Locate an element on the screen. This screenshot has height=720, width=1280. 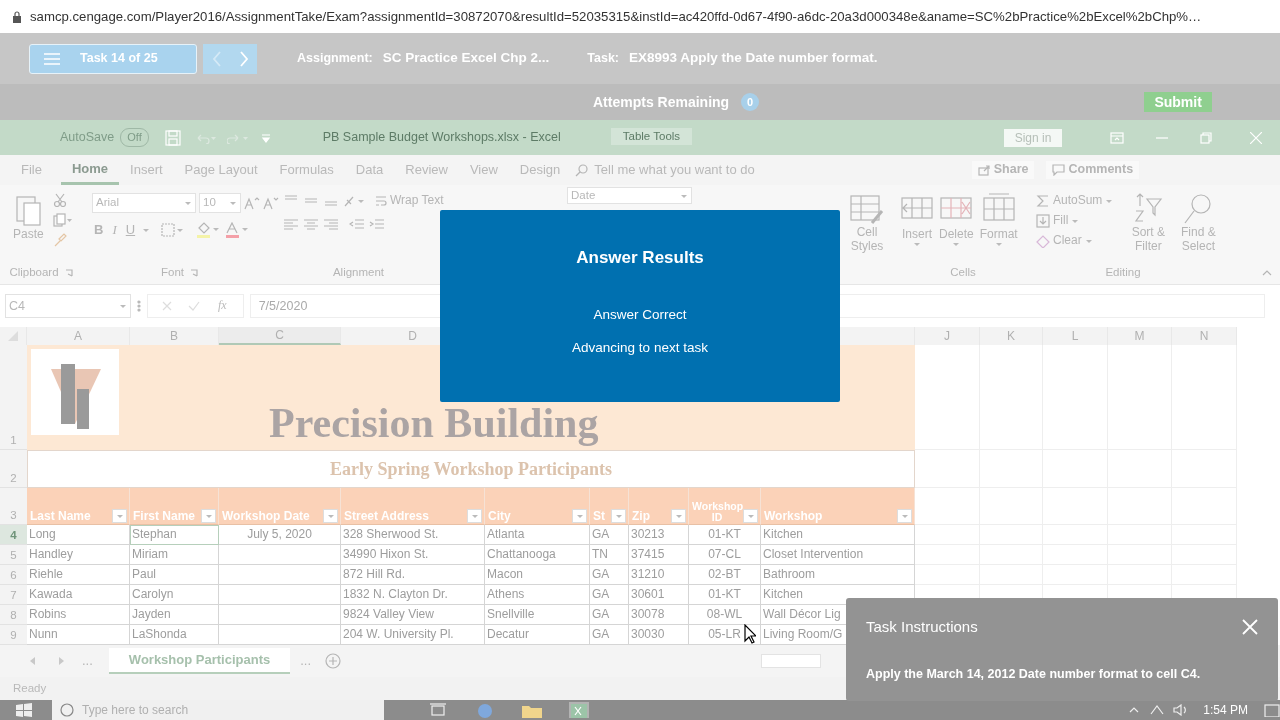
column-header: J is located at coordinates (947, 336).